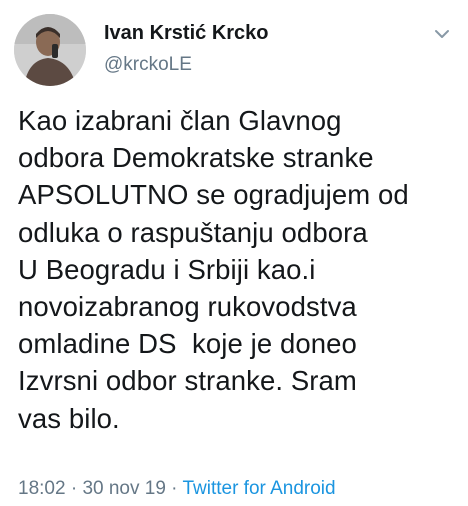 This screenshot has height=506, width=468. Describe the element at coordinates (258, 488) in the screenshot. I see `tweet-source-link: Twitter for Android` at that location.